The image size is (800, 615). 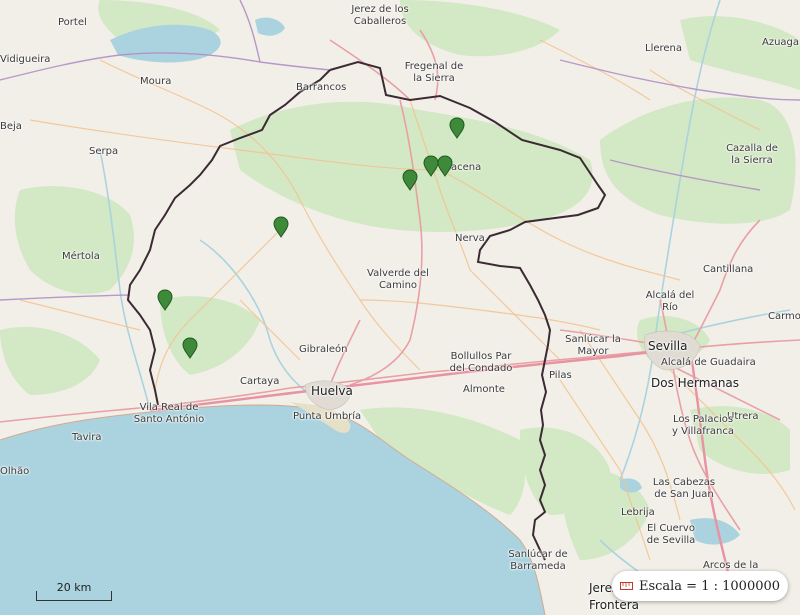 I want to click on place-label-portel: Portel, so click(x=72, y=22).